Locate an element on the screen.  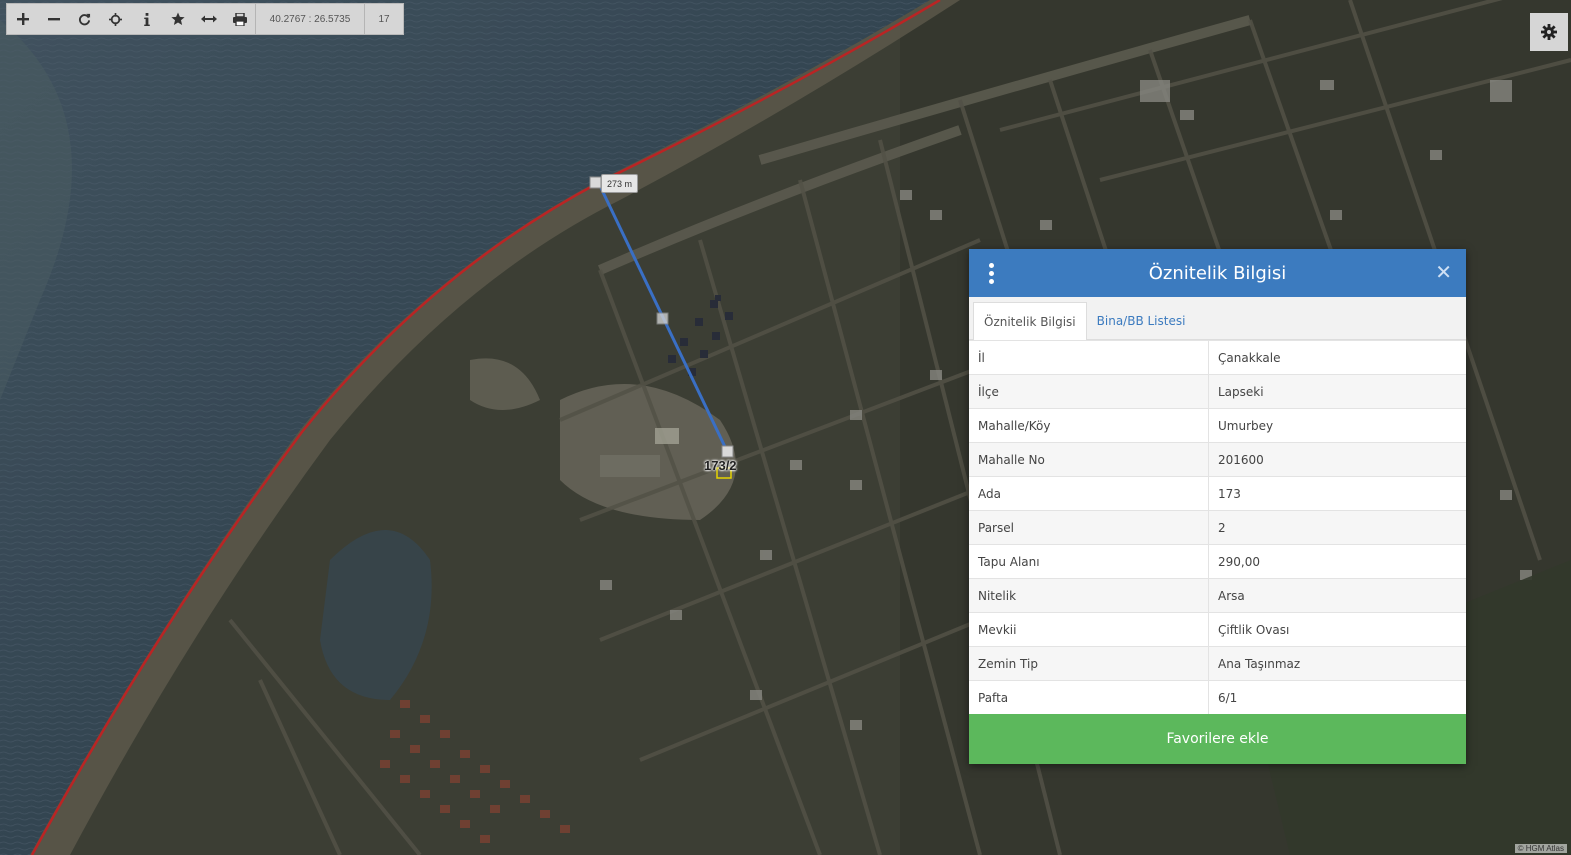
print-icon is located at coordinates (239, 19).